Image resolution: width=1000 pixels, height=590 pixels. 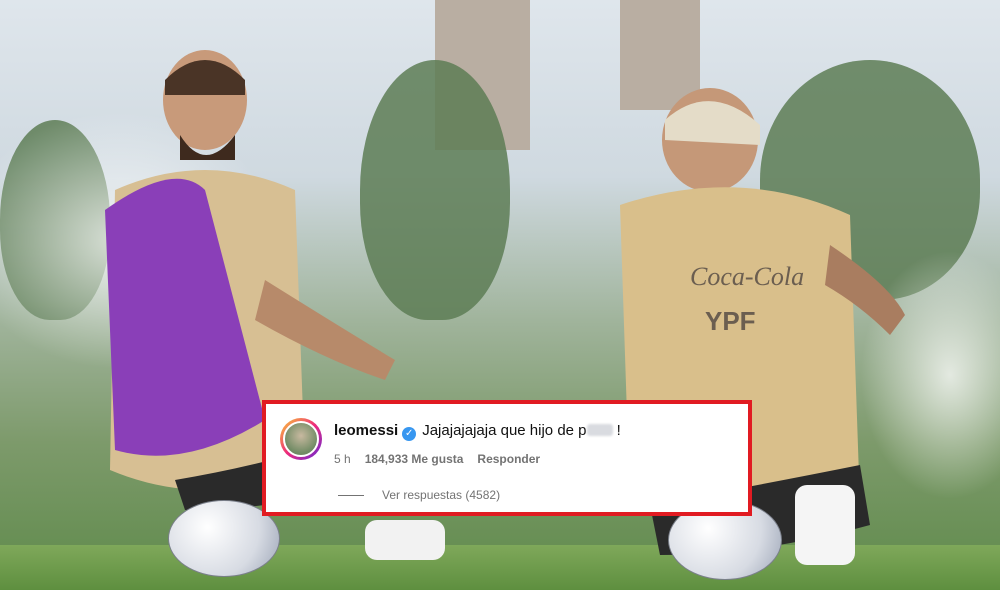 I want to click on comment-line: leomessi ✓ Jajajajajaja que hijo de p !, so click(x=477, y=431).